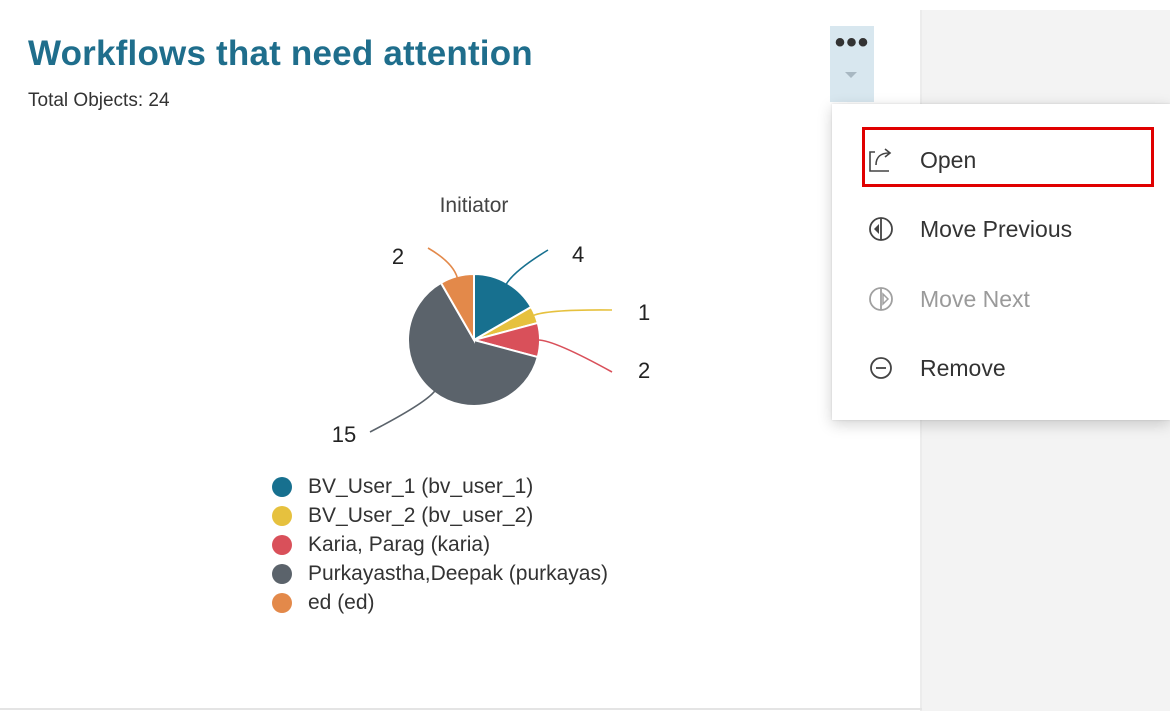 The width and height of the screenshot is (1170, 711). I want to click on legend-item: Karia, Parag (karia), so click(440, 544).